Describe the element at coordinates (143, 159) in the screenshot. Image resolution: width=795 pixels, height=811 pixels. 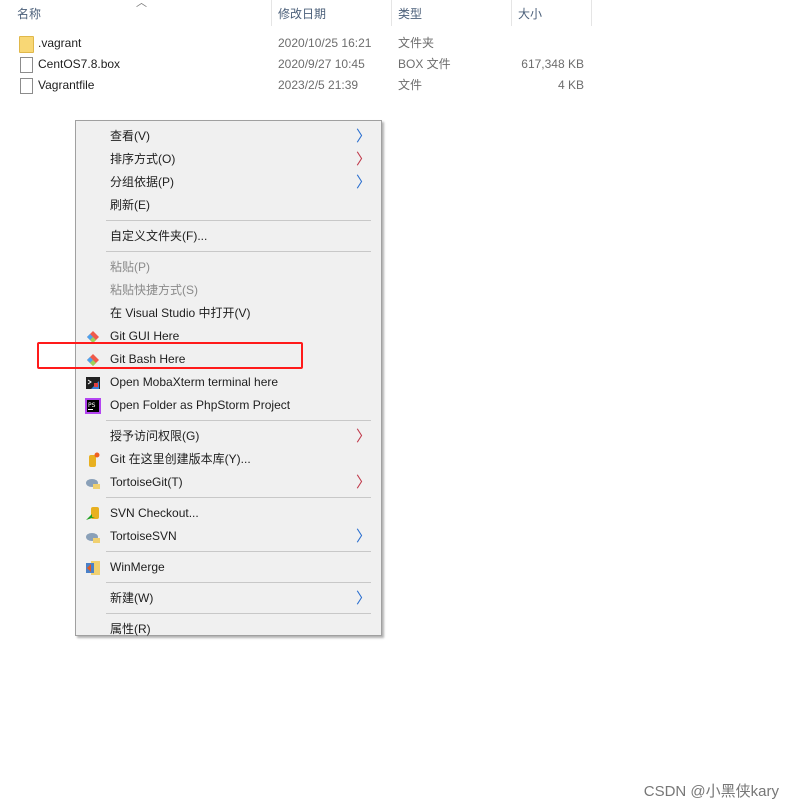
I see `menu-label: 排序方式(O)` at that location.